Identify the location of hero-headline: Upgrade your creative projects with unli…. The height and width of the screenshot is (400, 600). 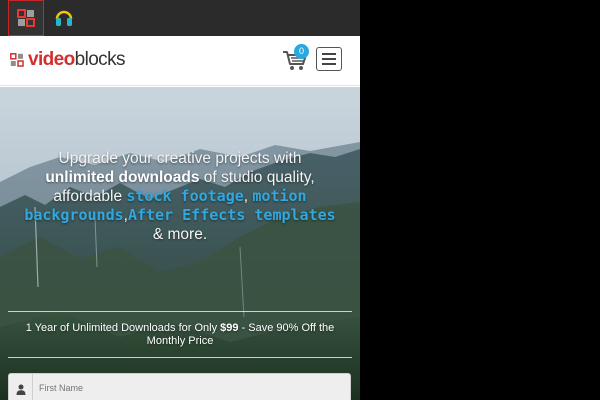
(180, 196).